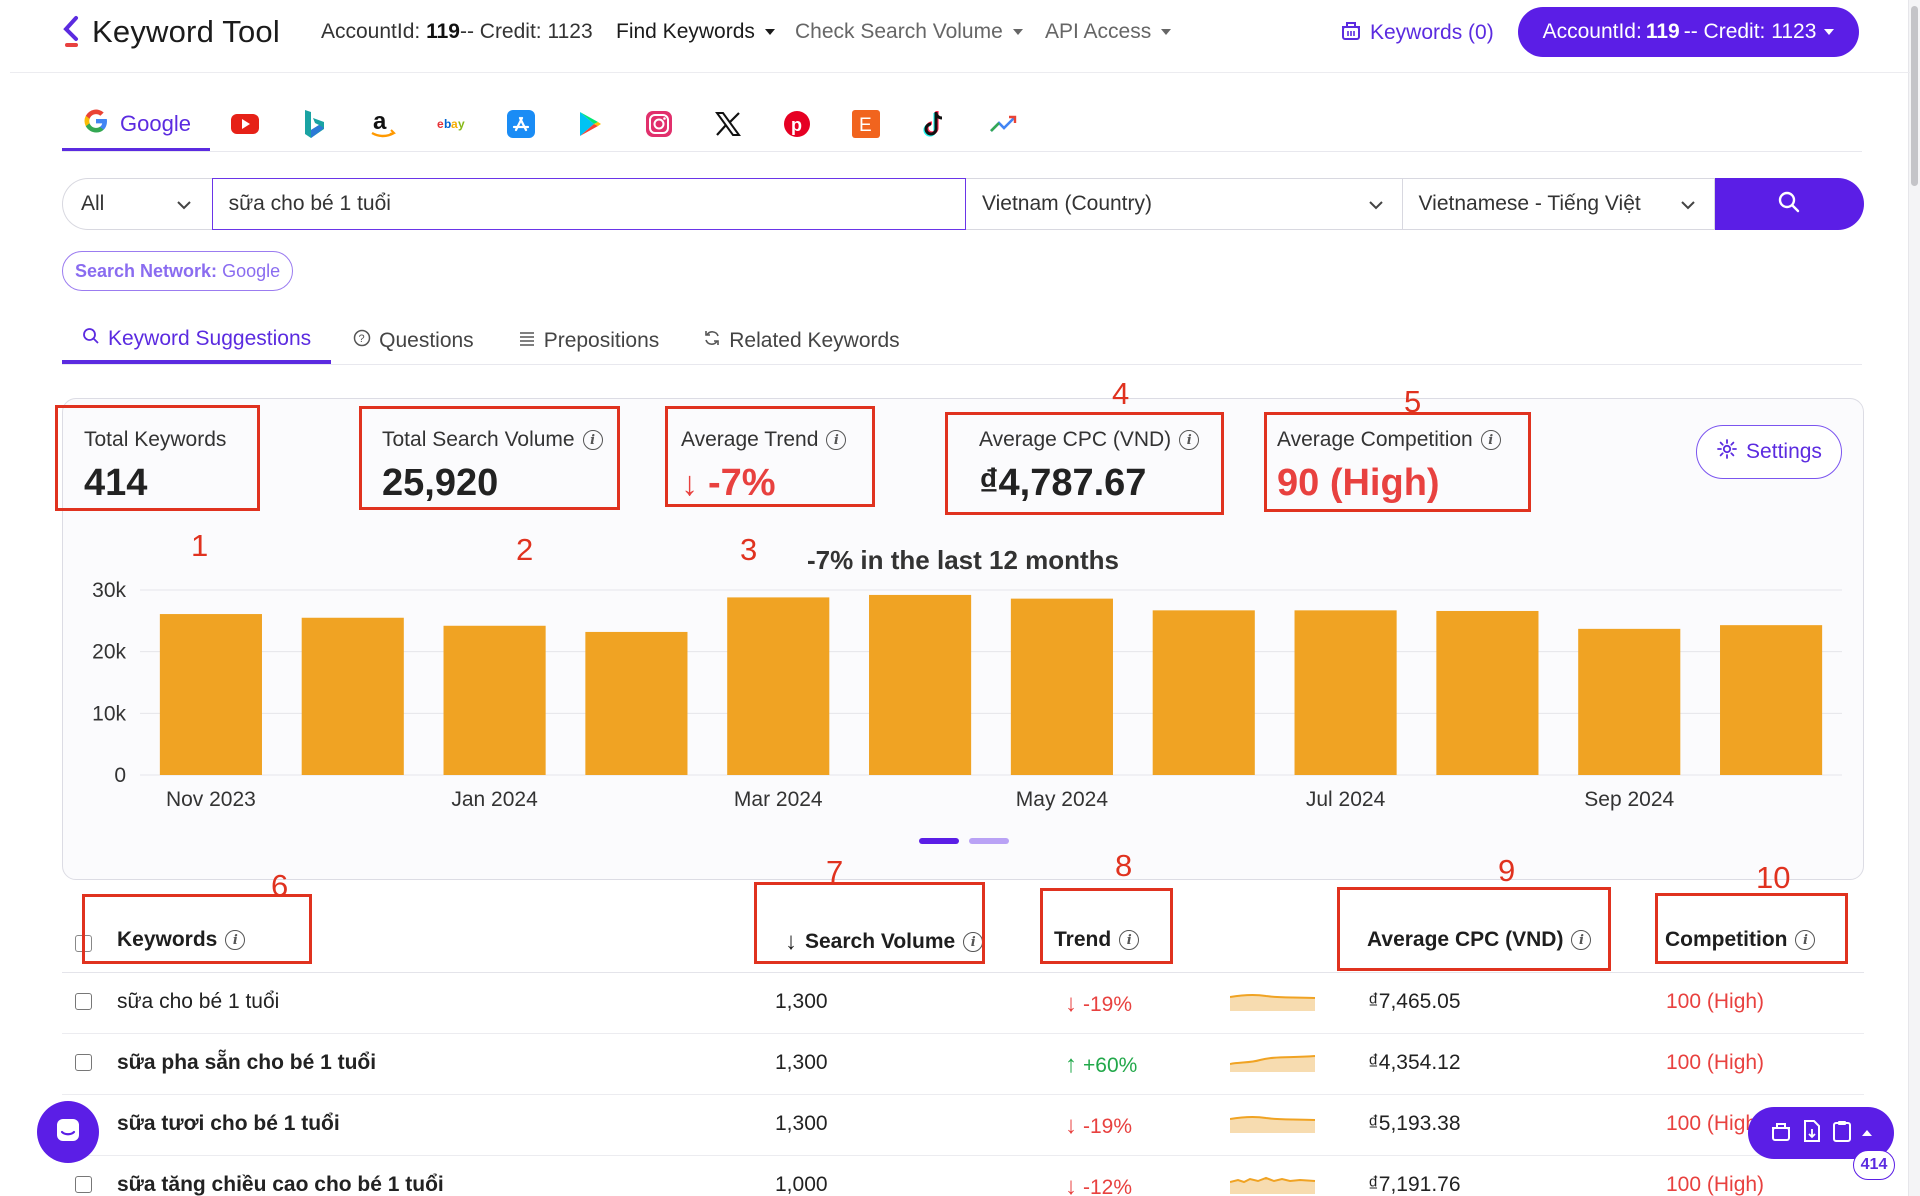 The height and width of the screenshot is (1196, 1920). What do you see at coordinates (778, 799) in the screenshot?
I see `x-tick-label: Mar 2024` at bounding box center [778, 799].